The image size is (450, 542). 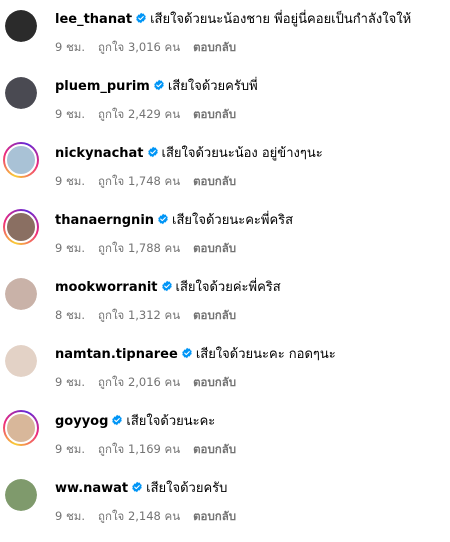 I want to click on comment-username: goyyog, so click(x=81, y=421).